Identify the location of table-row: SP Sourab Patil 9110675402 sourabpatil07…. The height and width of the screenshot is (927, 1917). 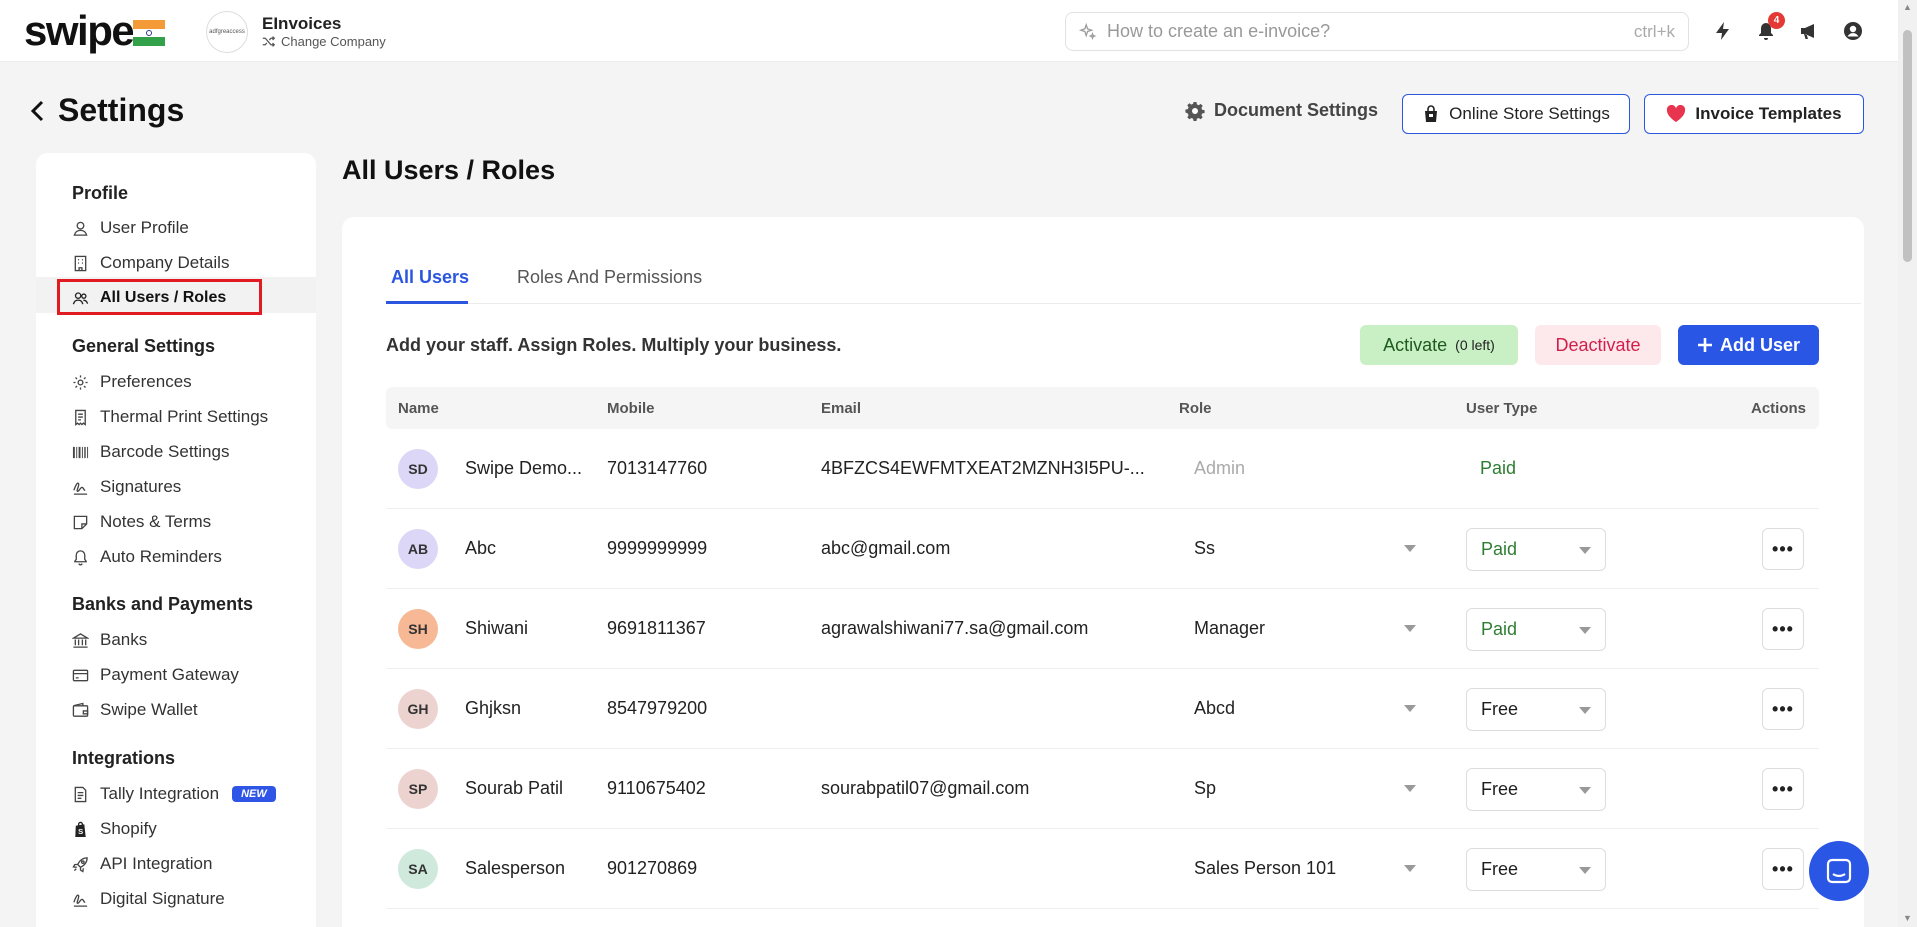
(1102, 789).